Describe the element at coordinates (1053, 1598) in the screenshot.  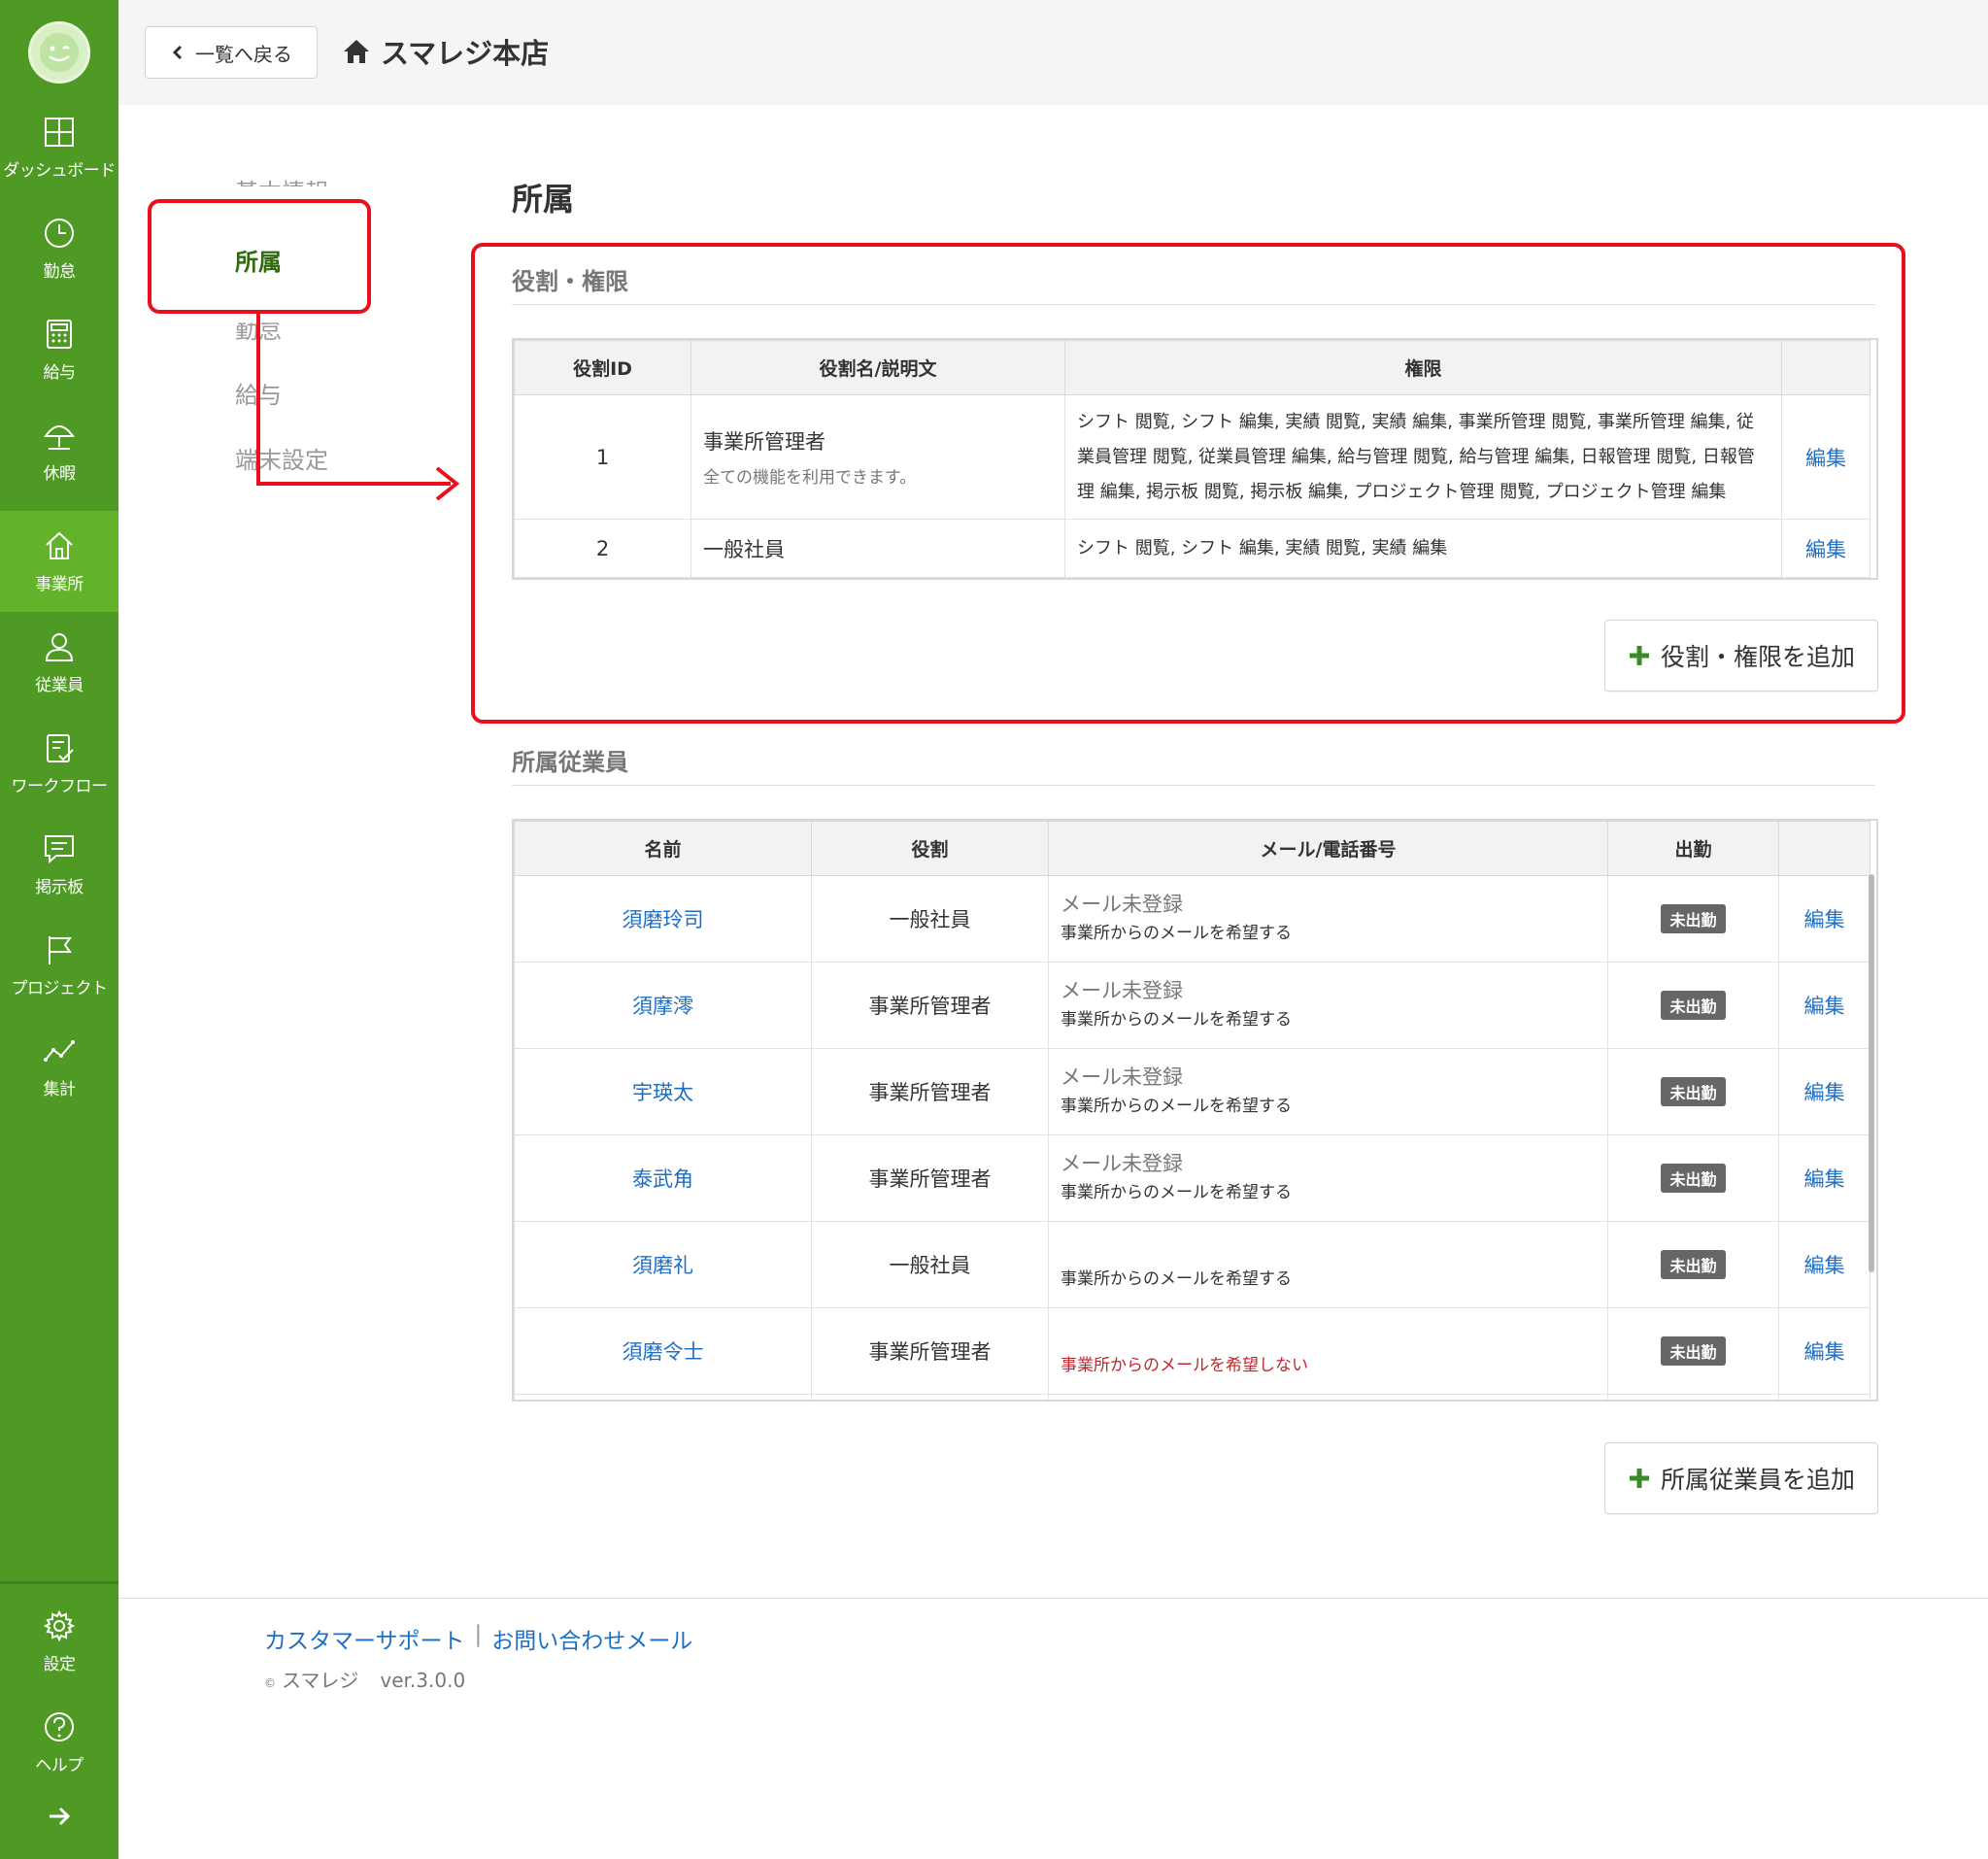
I see `footer-rule` at that location.